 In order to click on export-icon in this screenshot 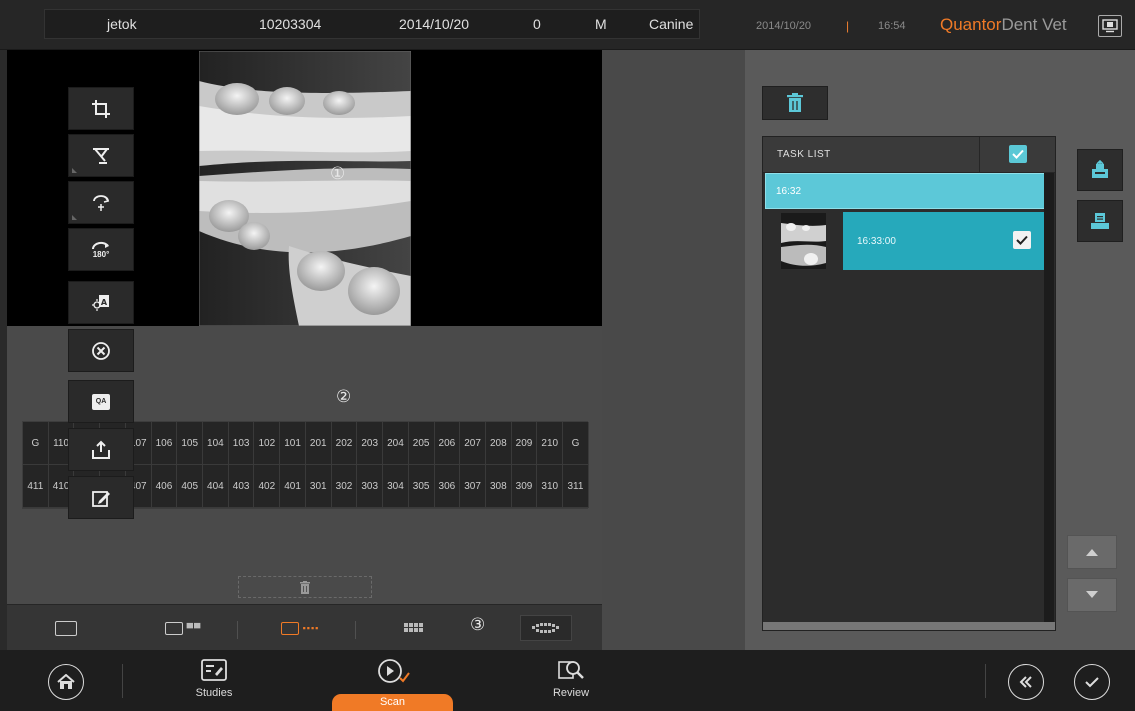, I will do `click(101, 449)`.